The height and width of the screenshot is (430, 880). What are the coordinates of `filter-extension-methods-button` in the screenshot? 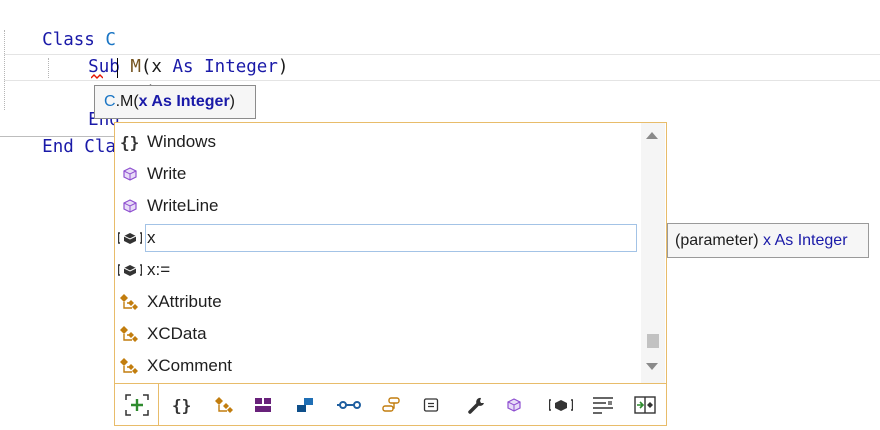 It's located at (645, 405).